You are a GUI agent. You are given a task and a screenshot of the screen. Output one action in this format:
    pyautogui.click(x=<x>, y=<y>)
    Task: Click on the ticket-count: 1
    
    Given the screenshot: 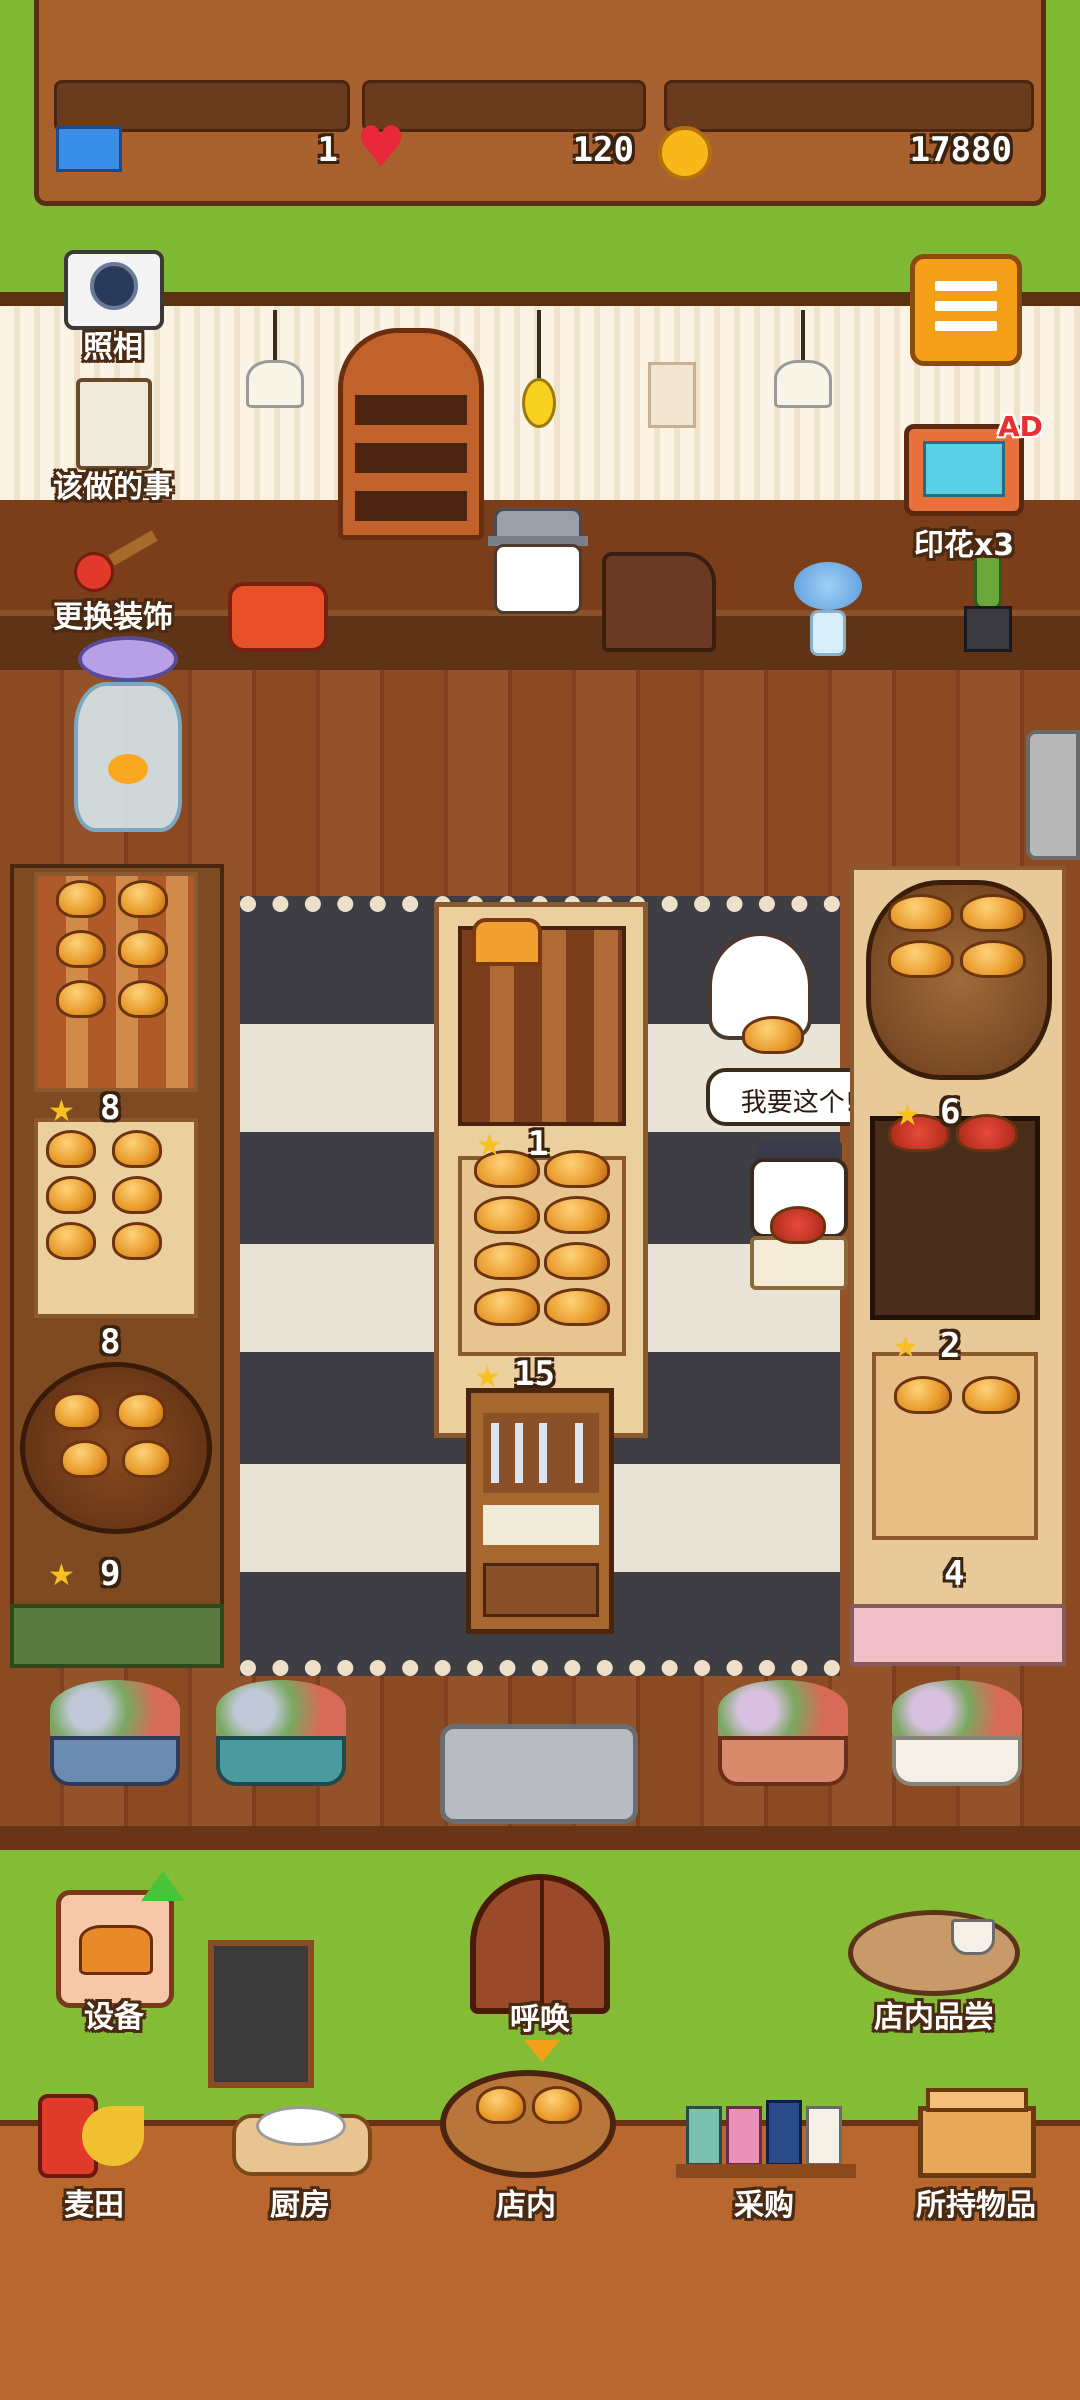 What is the action you would take?
    pyautogui.click(x=327, y=150)
    